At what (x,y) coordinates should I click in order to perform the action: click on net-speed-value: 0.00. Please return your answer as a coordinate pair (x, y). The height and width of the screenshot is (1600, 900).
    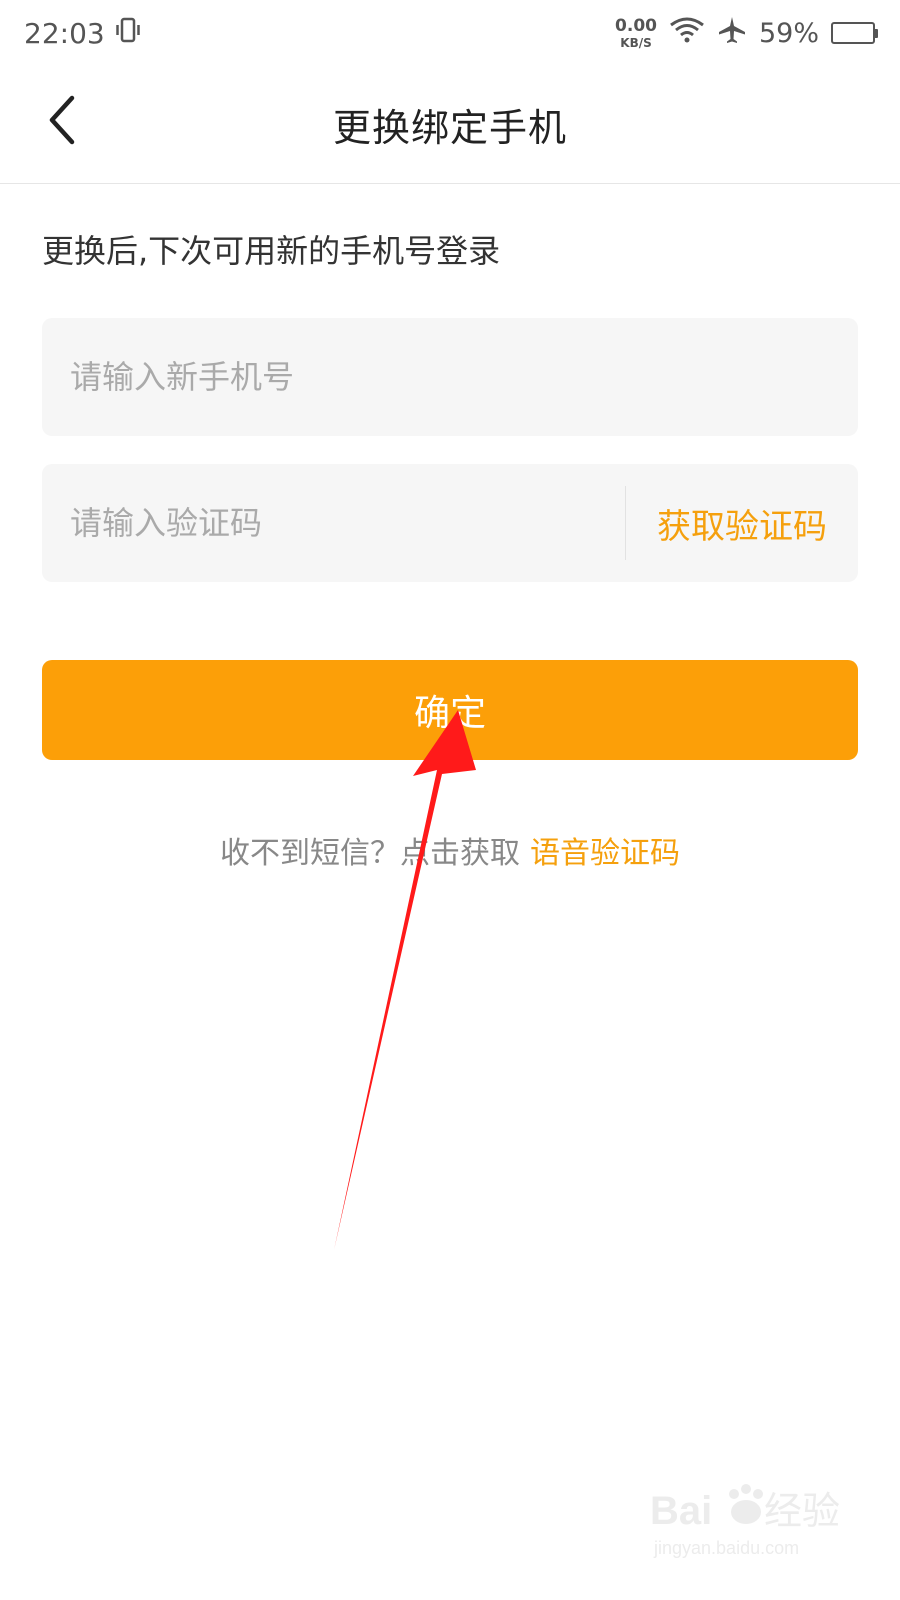
    Looking at the image, I should click on (636, 25).